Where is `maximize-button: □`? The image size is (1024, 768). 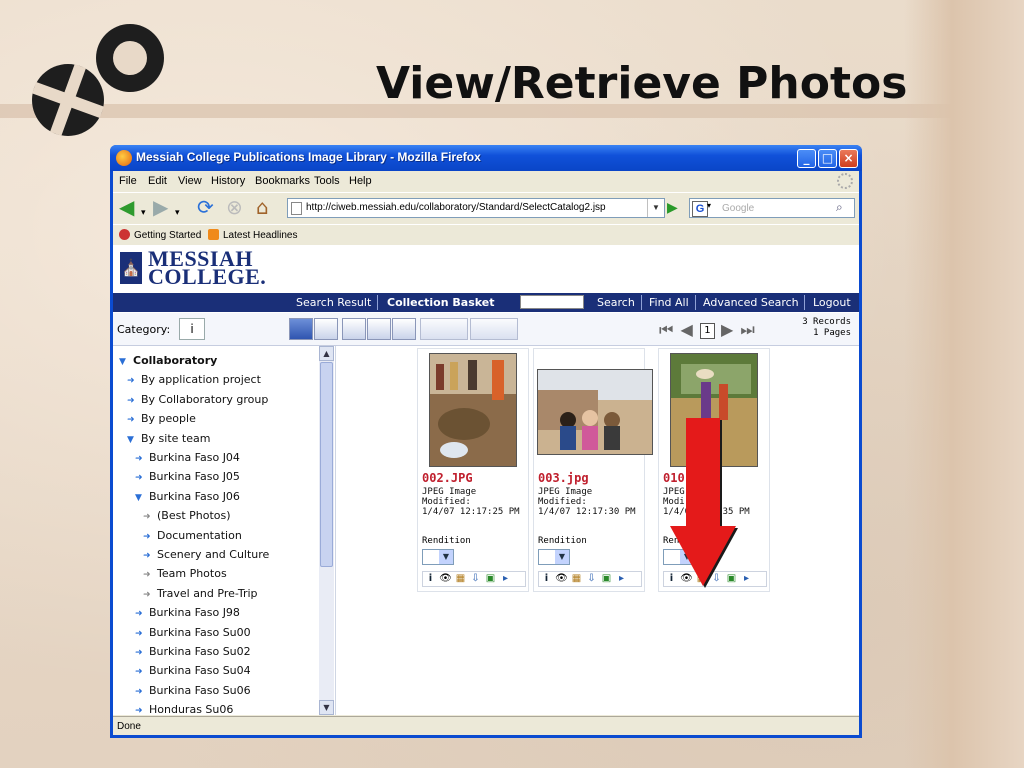
maximize-button: □ is located at coordinates (827, 158).